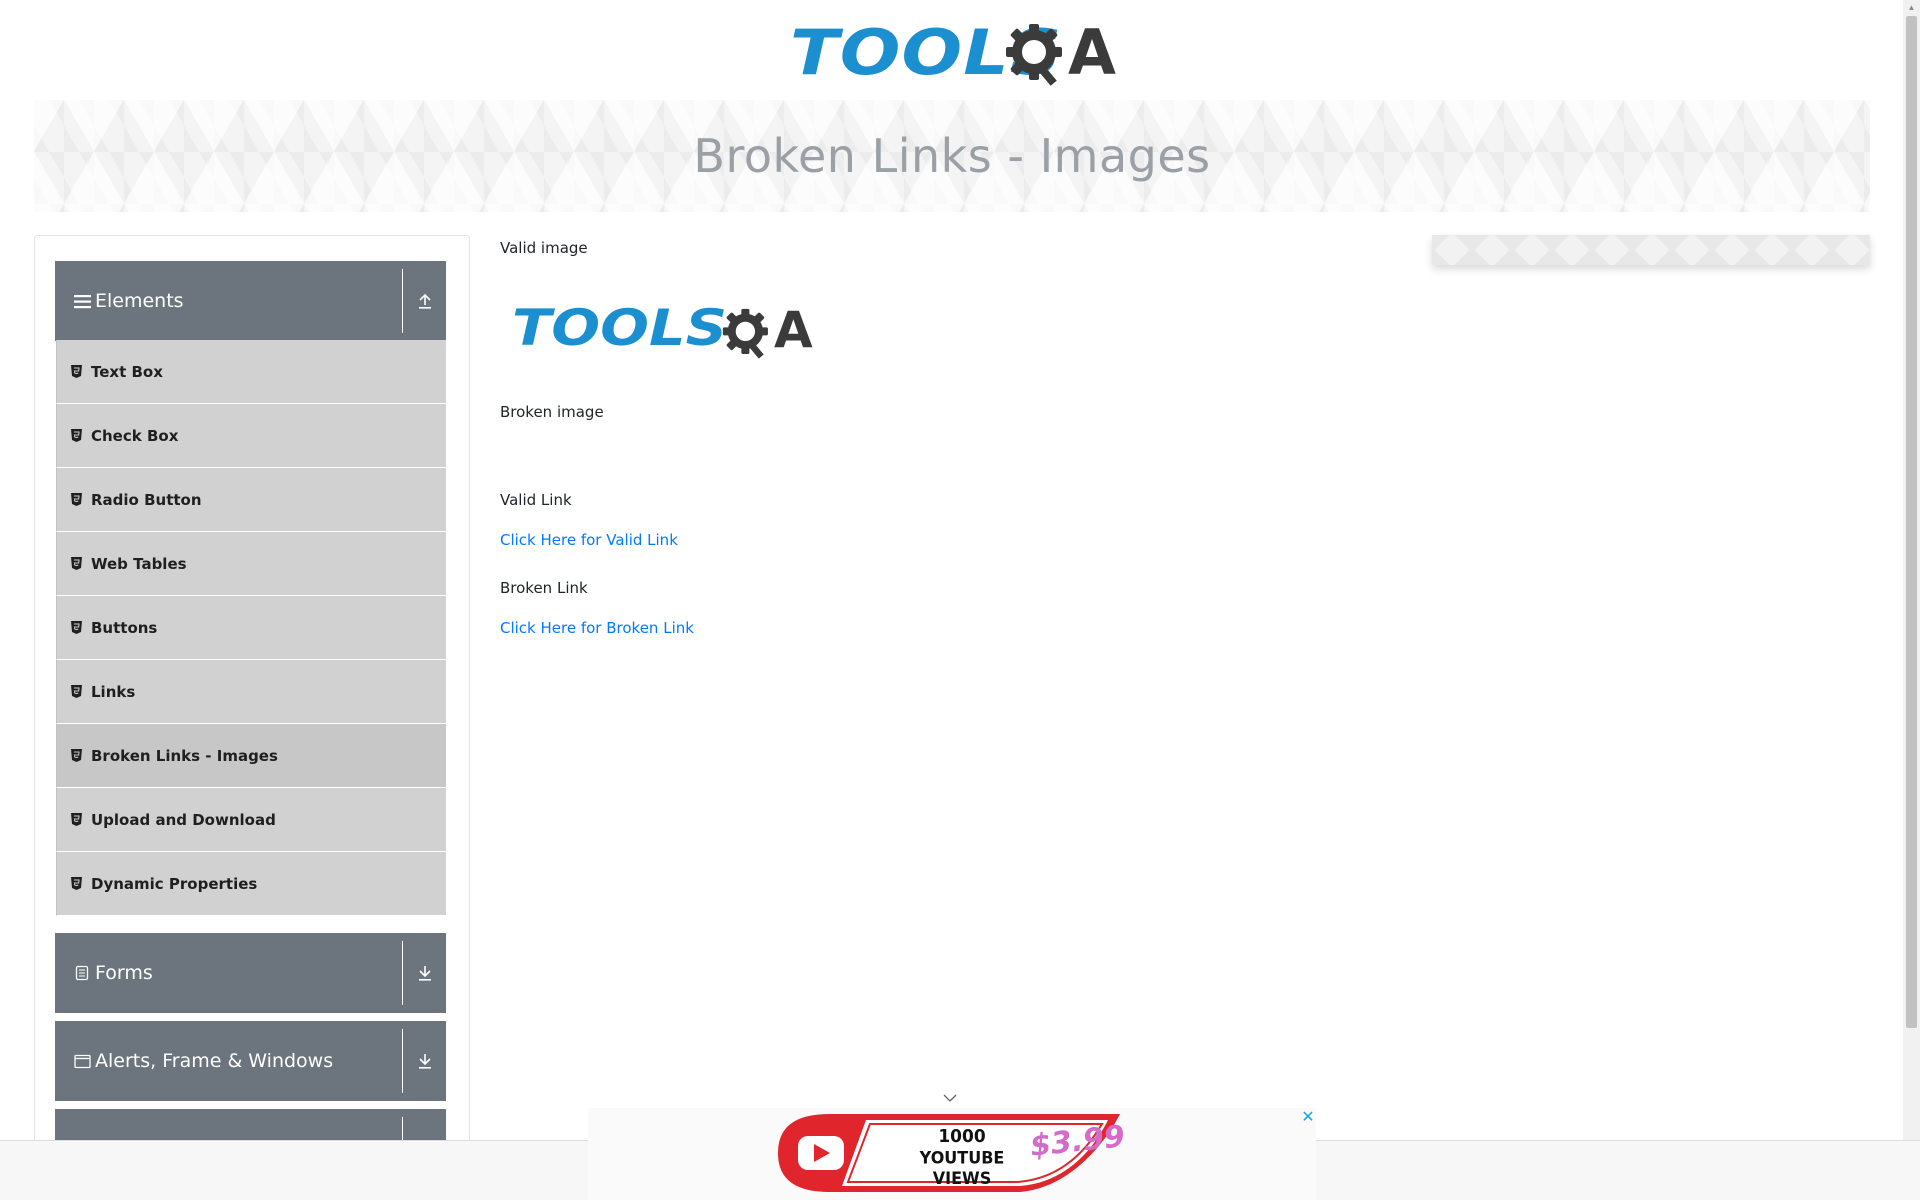 This screenshot has width=1920, height=1200. What do you see at coordinates (1092, 52) in the screenshot?
I see `logo-qa-text: A` at bounding box center [1092, 52].